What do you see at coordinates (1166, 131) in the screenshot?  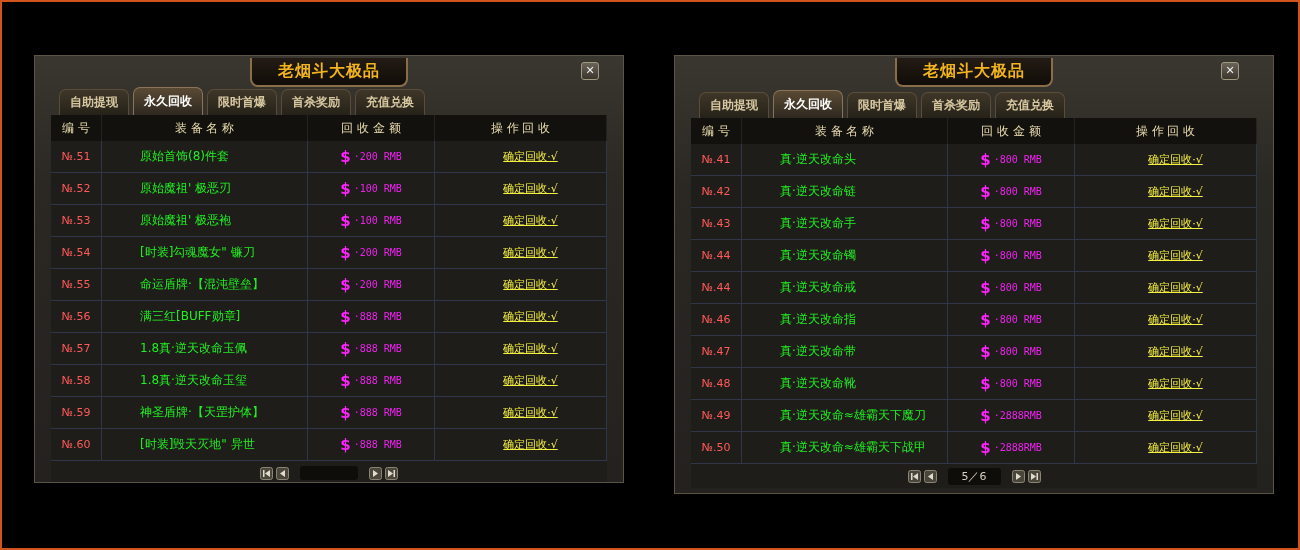 I see `column-header: 操 作 回 收` at bounding box center [1166, 131].